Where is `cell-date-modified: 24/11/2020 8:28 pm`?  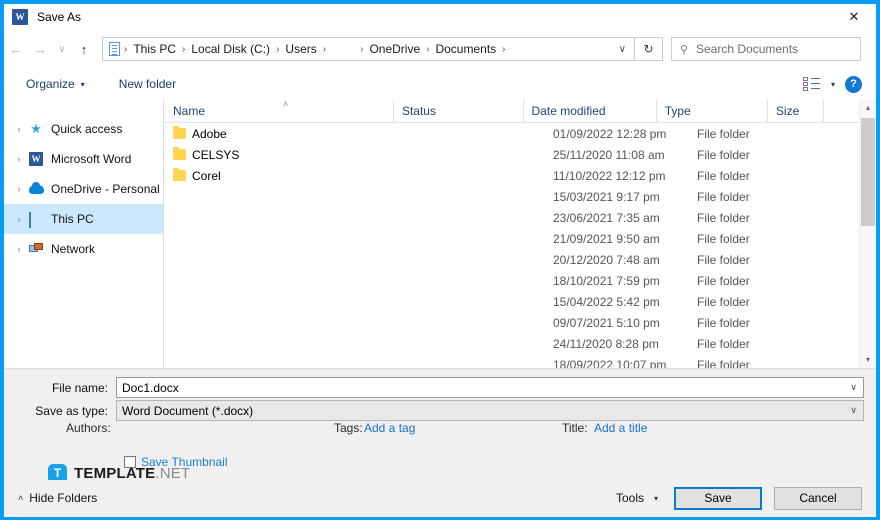
cell-date-modified: 24/11/2020 8:28 pm is located at coordinates (606, 343).